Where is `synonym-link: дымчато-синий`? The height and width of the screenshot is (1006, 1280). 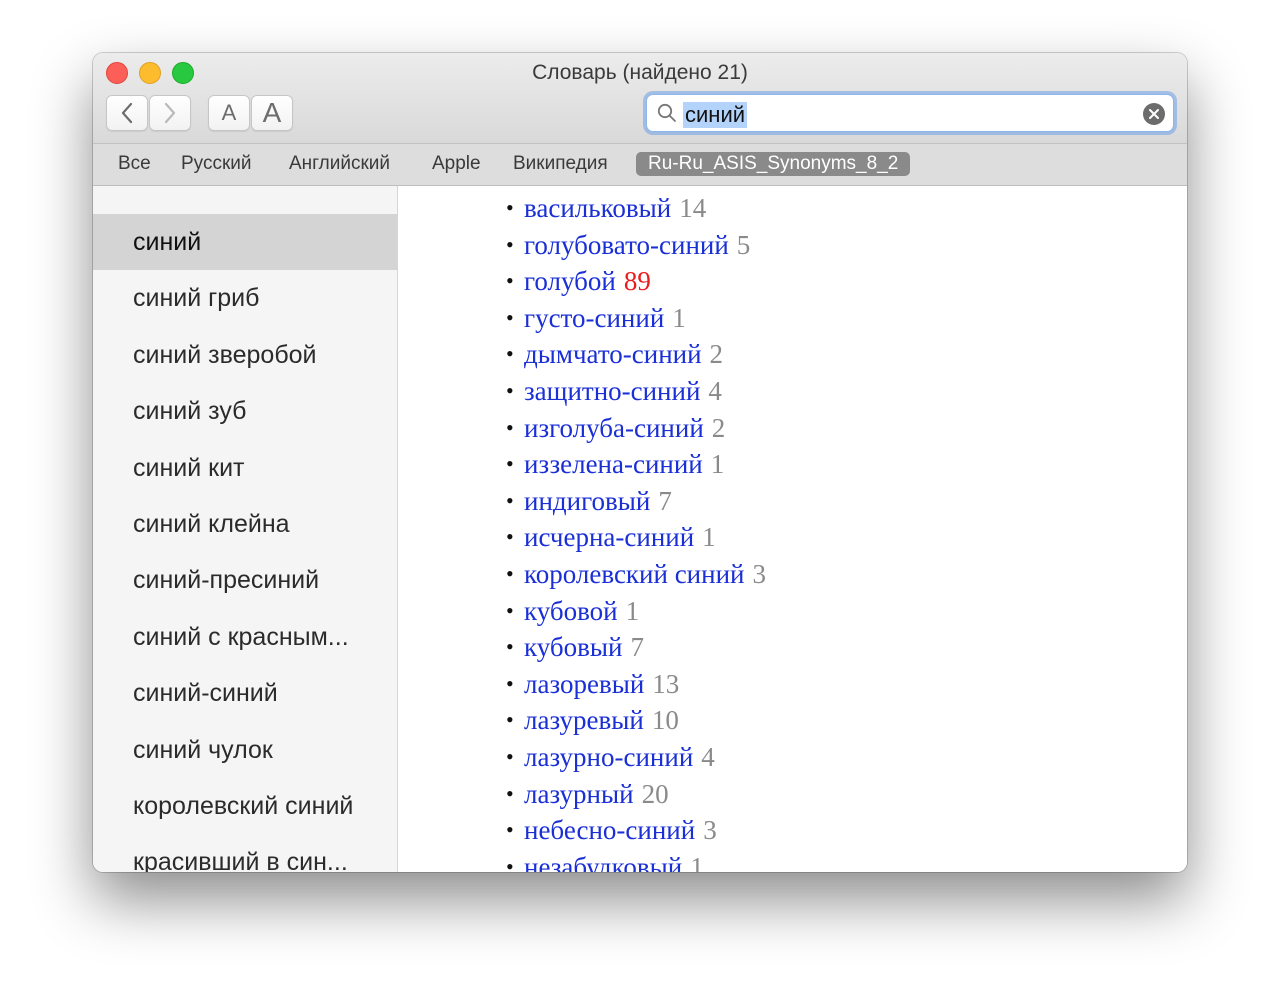
synonym-link: дымчато-синий is located at coordinates (613, 354).